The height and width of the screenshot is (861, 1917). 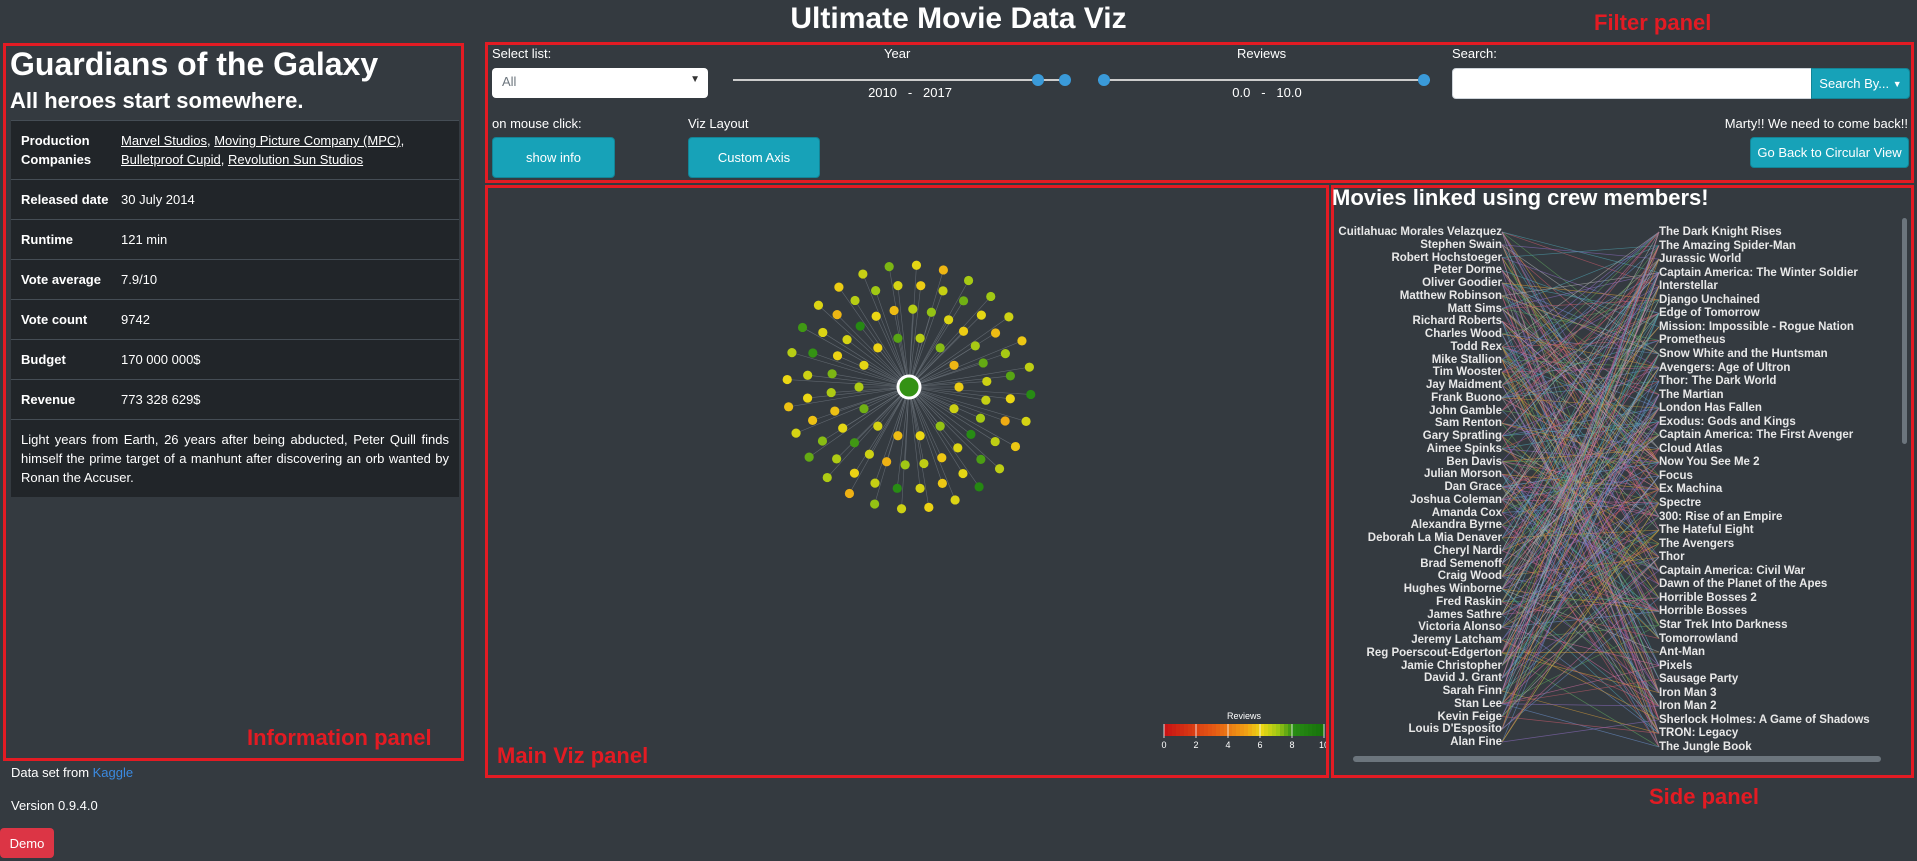 I want to click on linked-movie-label: Snow White and the Huntsman, so click(x=1743, y=354).